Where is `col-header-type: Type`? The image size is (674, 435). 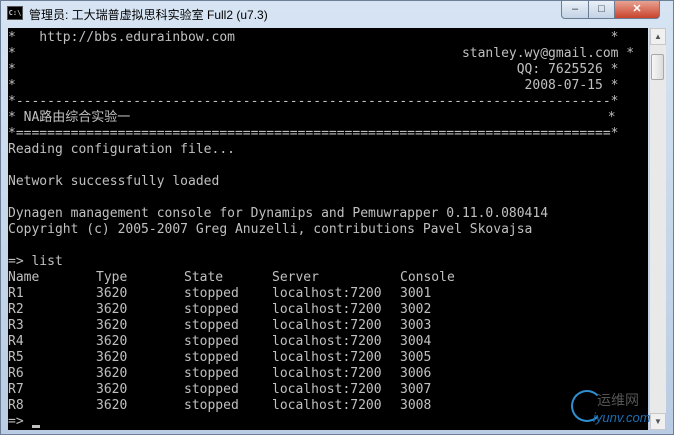 col-header-type: Type is located at coordinates (112, 277).